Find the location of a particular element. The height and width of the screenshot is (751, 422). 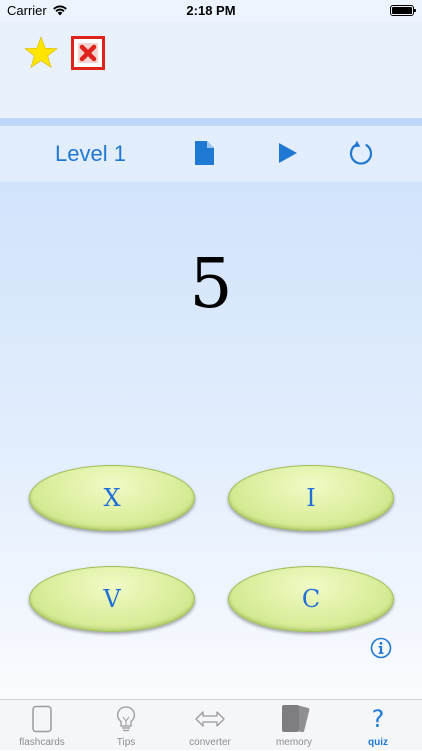

flashcard-icon is located at coordinates (42, 719).